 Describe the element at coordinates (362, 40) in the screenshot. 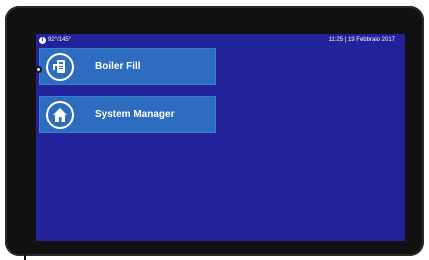

I see `date-time: 11:25 | 19 Febbraio 2017` at that location.